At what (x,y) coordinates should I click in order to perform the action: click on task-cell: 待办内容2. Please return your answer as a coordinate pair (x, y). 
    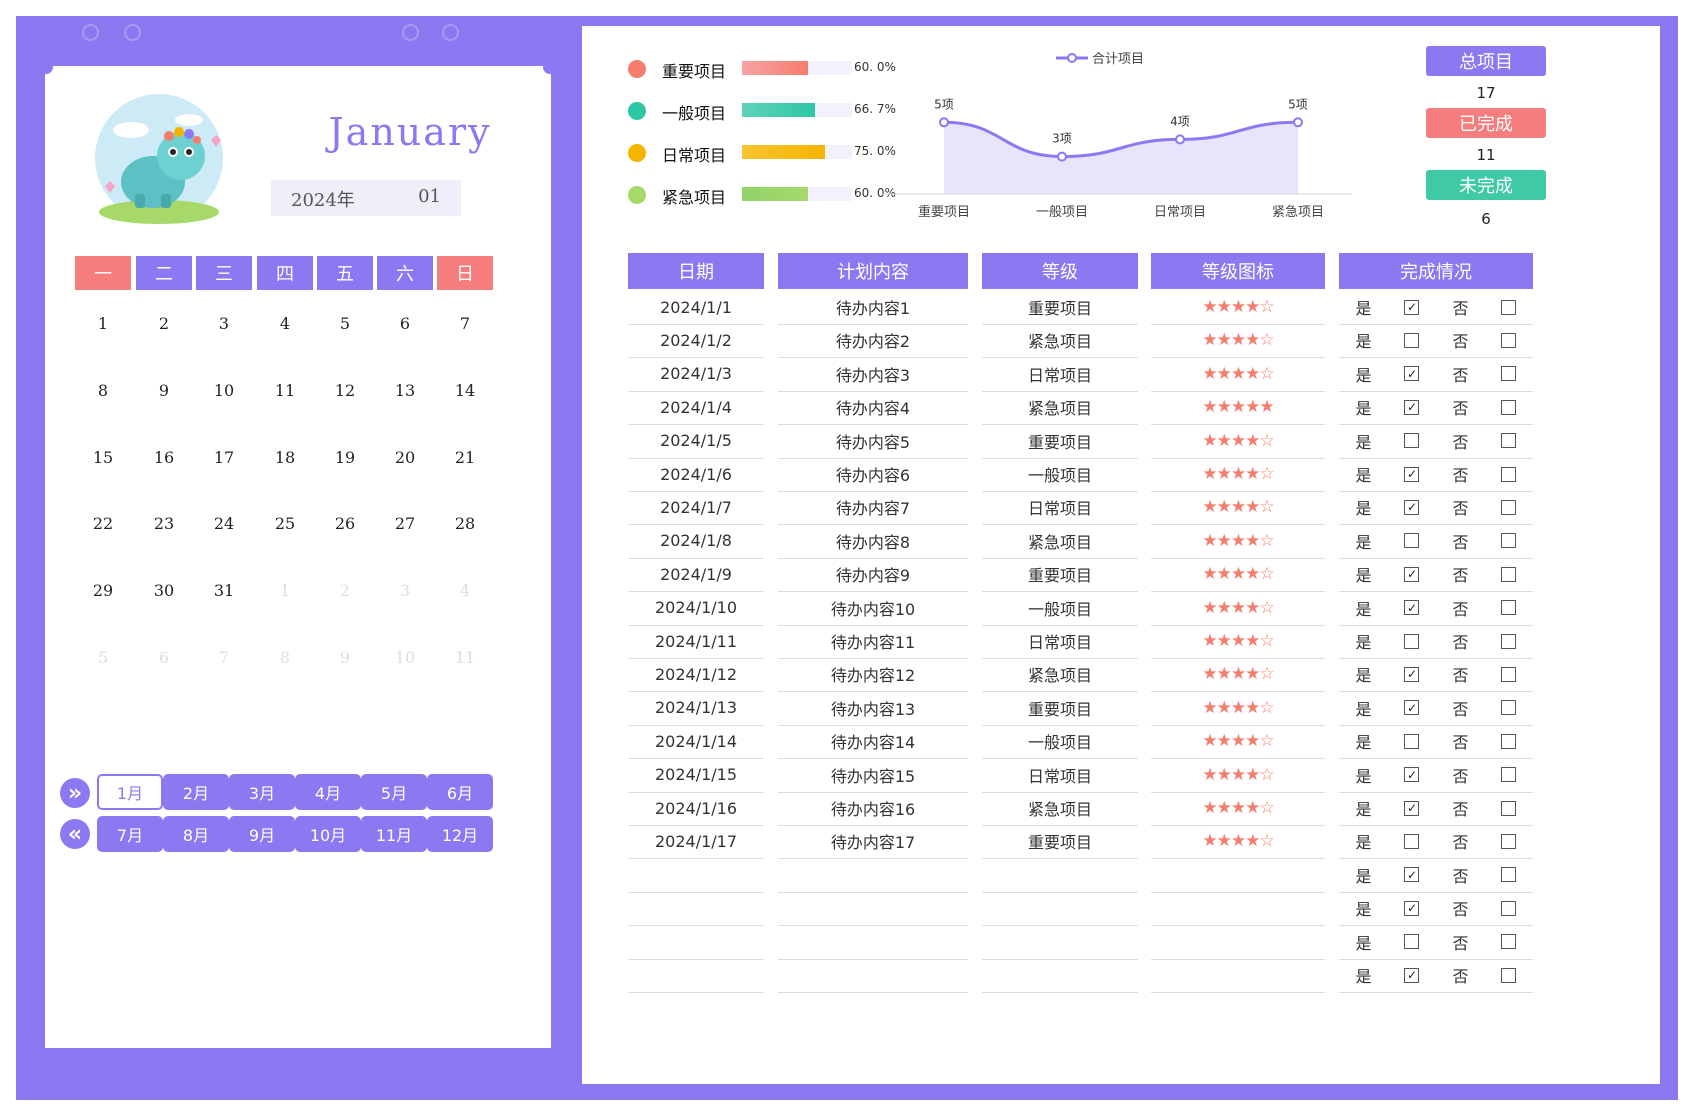
    Looking at the image, I should click on (873, 341).